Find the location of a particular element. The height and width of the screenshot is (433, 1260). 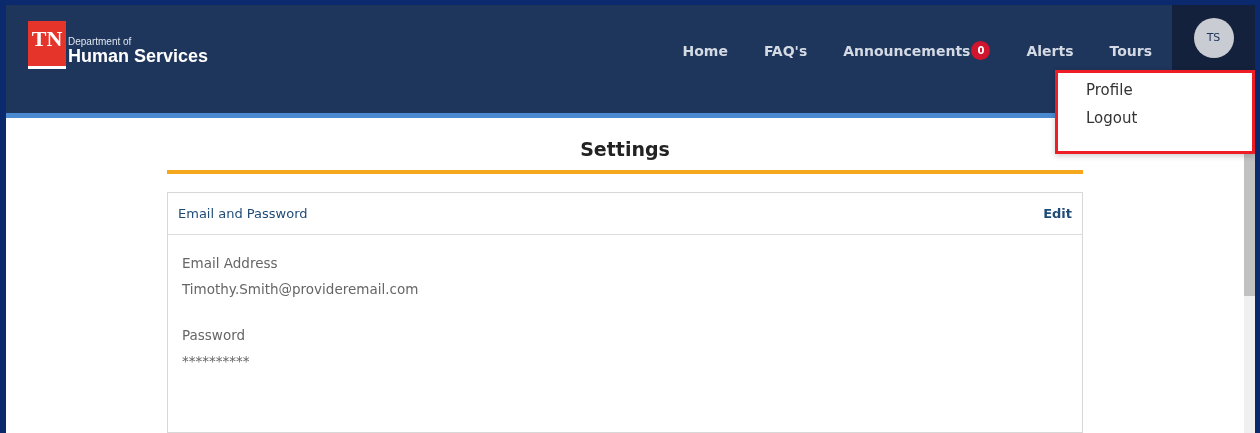

avatar: TS is located at coordinates (1213, 37).